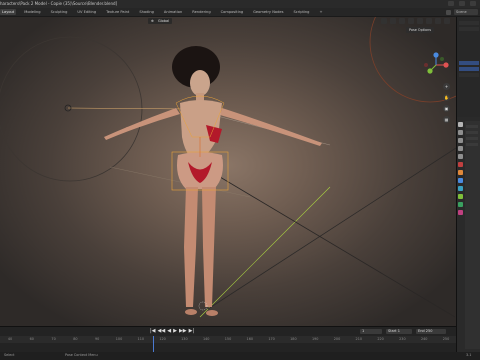 Image resolution: width=480 pixels, height=360 pixels. What do you see at coordinates (402, 339) in the screenshot?
I see `frame-tick-label: 230` at bounding box center [402, 339].